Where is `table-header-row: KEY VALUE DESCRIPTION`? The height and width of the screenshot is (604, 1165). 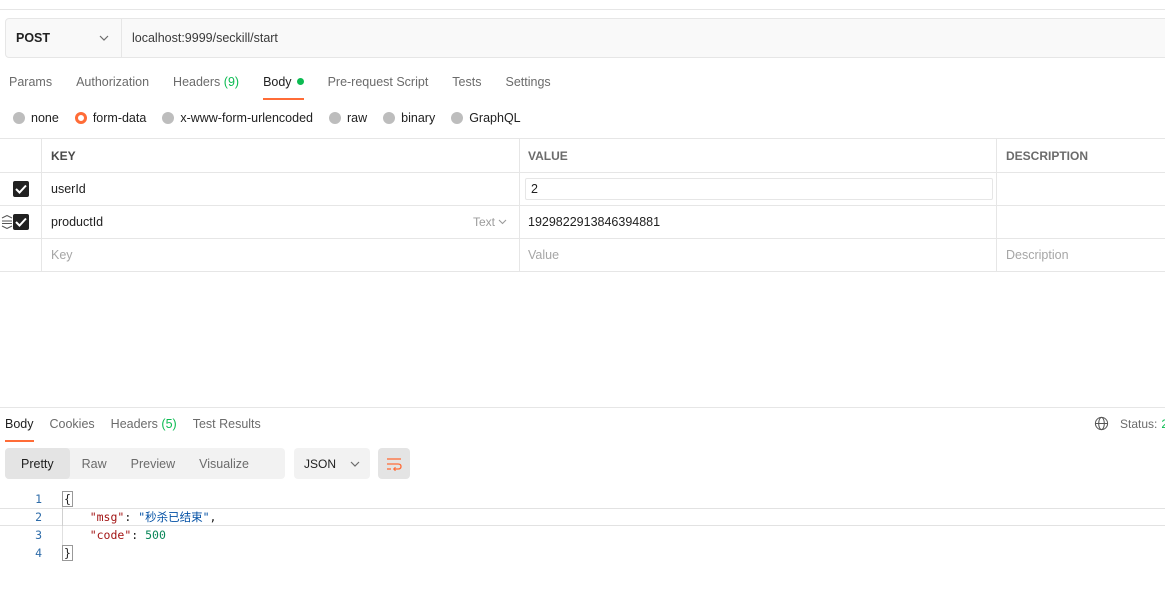
table-header-row: KEY VALUE DESCRIPTION is located at coordinates (582, 156).